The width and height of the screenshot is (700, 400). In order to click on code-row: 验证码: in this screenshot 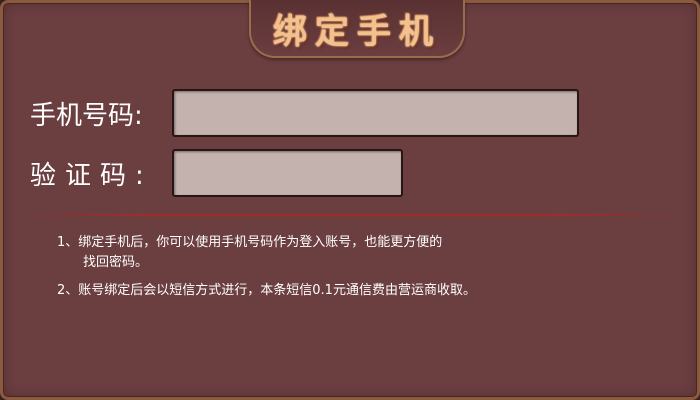, I will do `click(216, 173)`.